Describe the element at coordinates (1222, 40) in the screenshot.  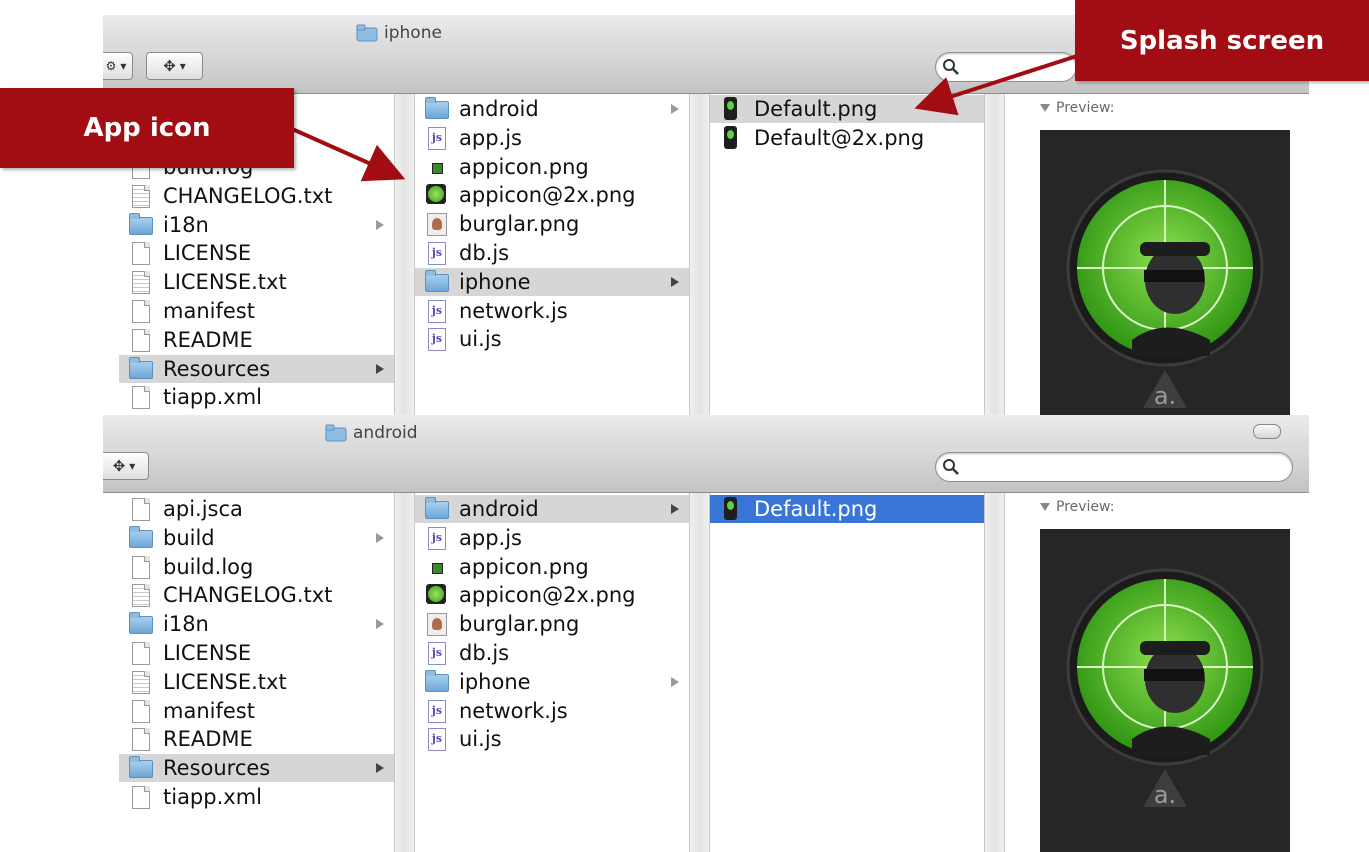
I see `splash-screen-callout: Splash screen` at that location.